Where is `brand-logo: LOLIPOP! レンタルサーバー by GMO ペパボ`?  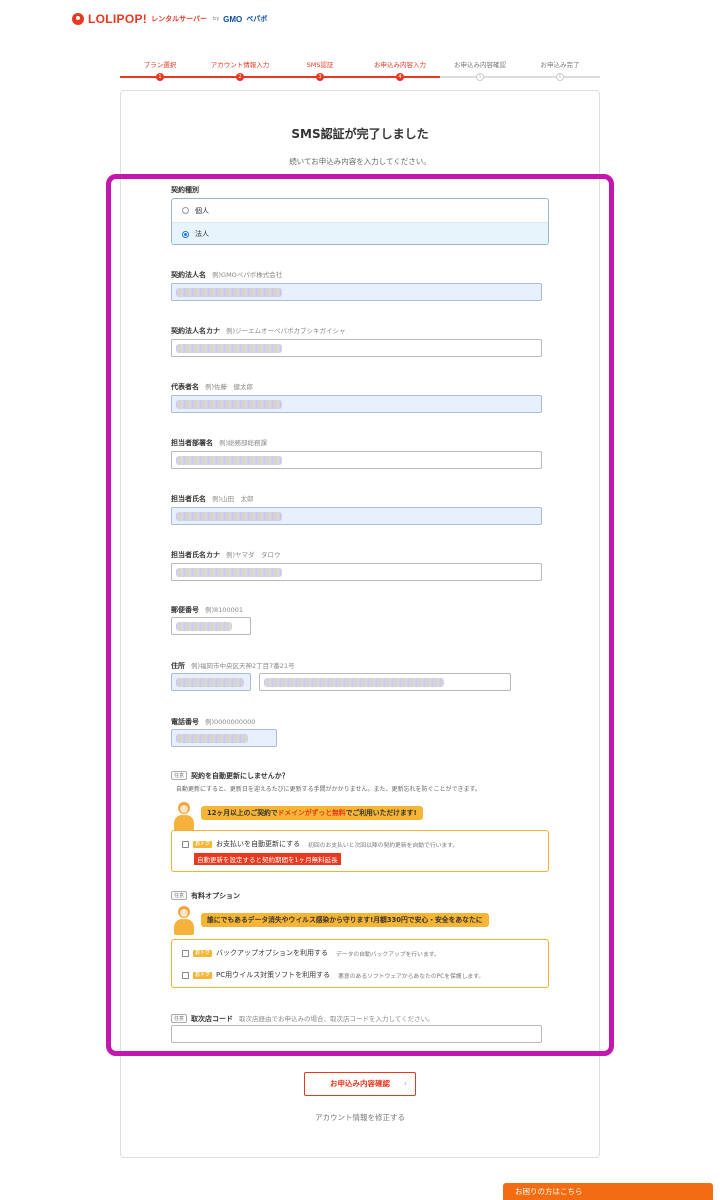 brand-logo: LOLIPOP! レンタルサーバー by GMO ペパボ is located at coordinates (169, 19).